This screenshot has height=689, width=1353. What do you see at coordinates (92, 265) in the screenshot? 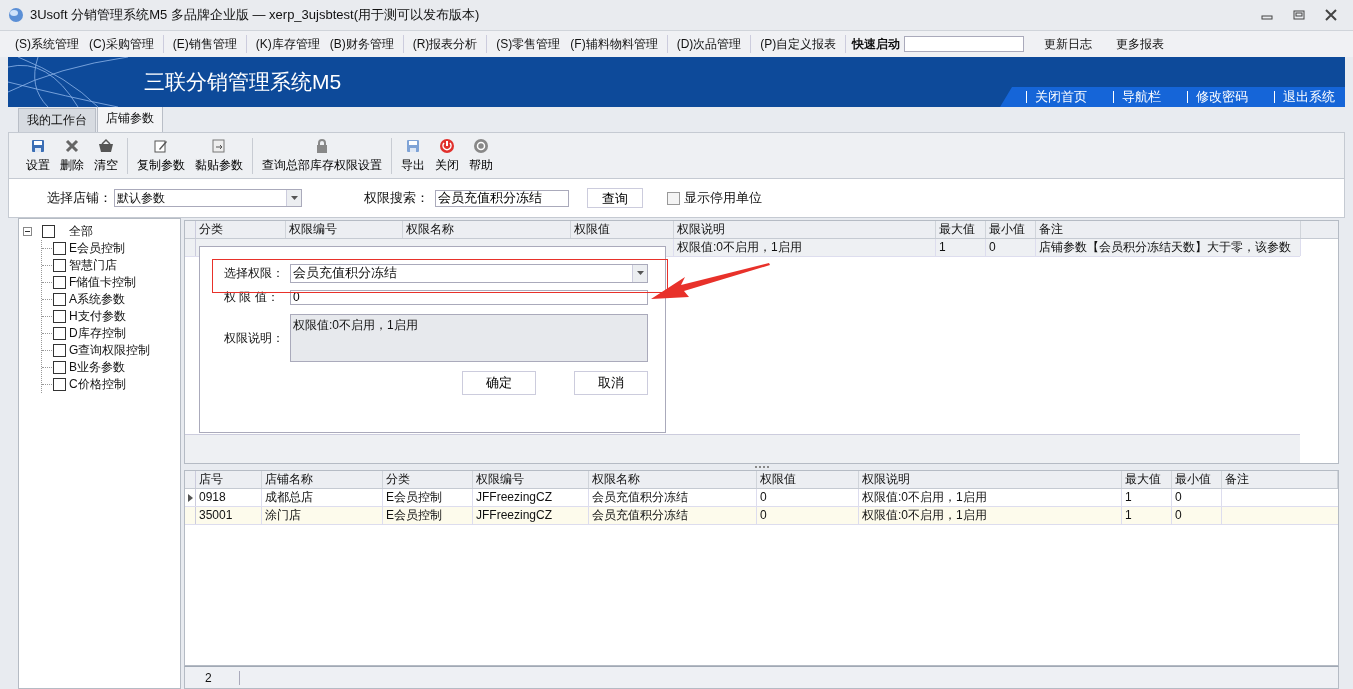
I see `tree-item: 智慧门店` at bounding box center [92, 265].